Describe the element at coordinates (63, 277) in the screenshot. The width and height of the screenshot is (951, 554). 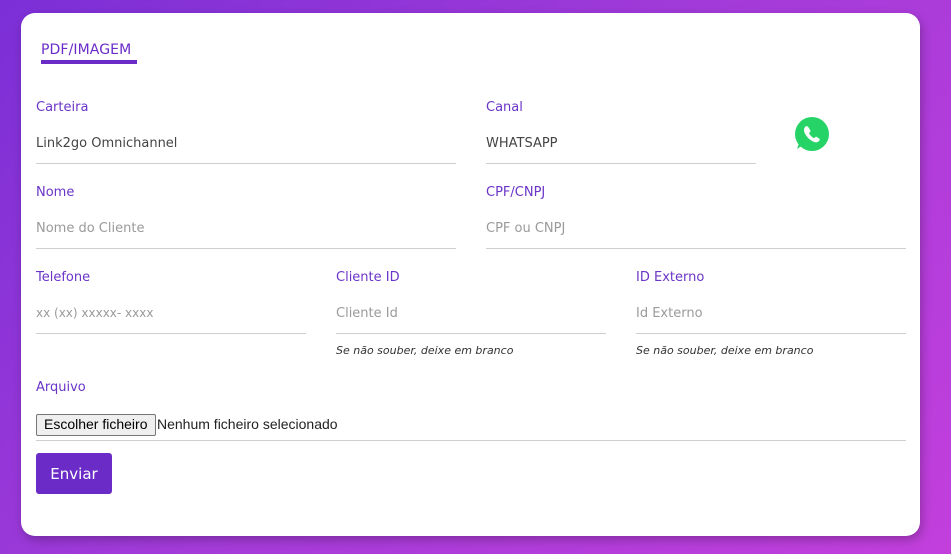
I see `telefone-label: Telefone` at that location.